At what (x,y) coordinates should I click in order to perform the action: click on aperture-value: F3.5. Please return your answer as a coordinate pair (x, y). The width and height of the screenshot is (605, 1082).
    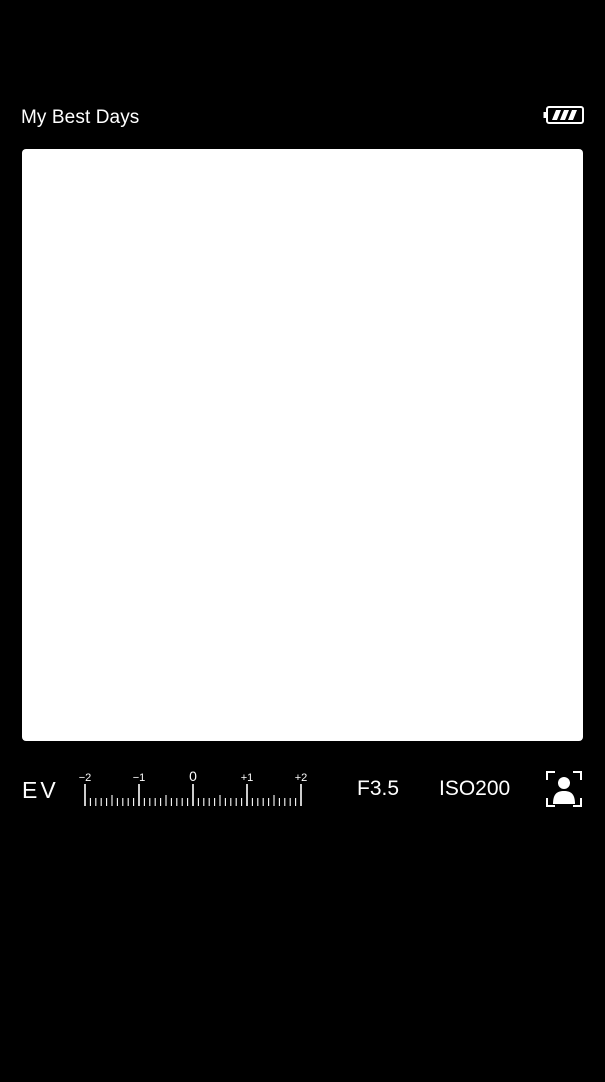
    Looking at the image, I should click on (378, 789).